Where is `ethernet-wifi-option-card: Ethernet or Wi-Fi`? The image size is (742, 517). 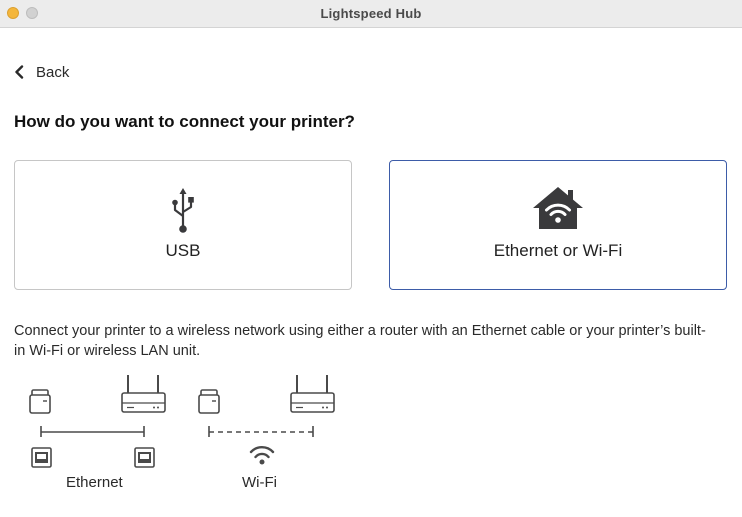 ethernet-wifi-option-card: Ethernet or Wi-Fi is located at coordinates (558, 225).